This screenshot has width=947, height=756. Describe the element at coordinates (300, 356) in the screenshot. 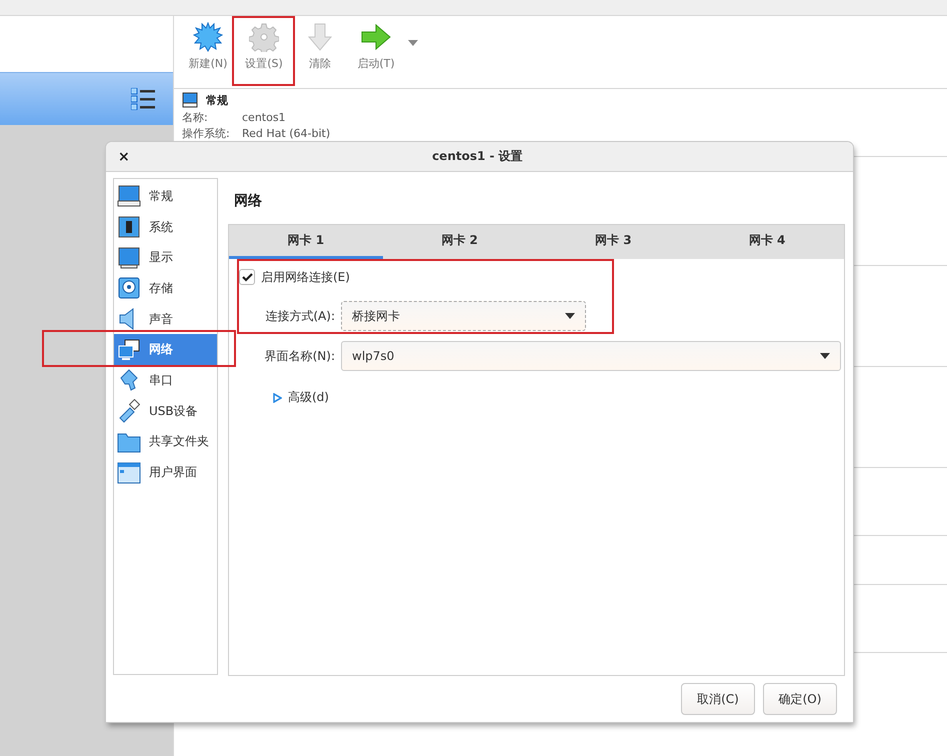

I see `field-label: 界面名称(N):` at that location.